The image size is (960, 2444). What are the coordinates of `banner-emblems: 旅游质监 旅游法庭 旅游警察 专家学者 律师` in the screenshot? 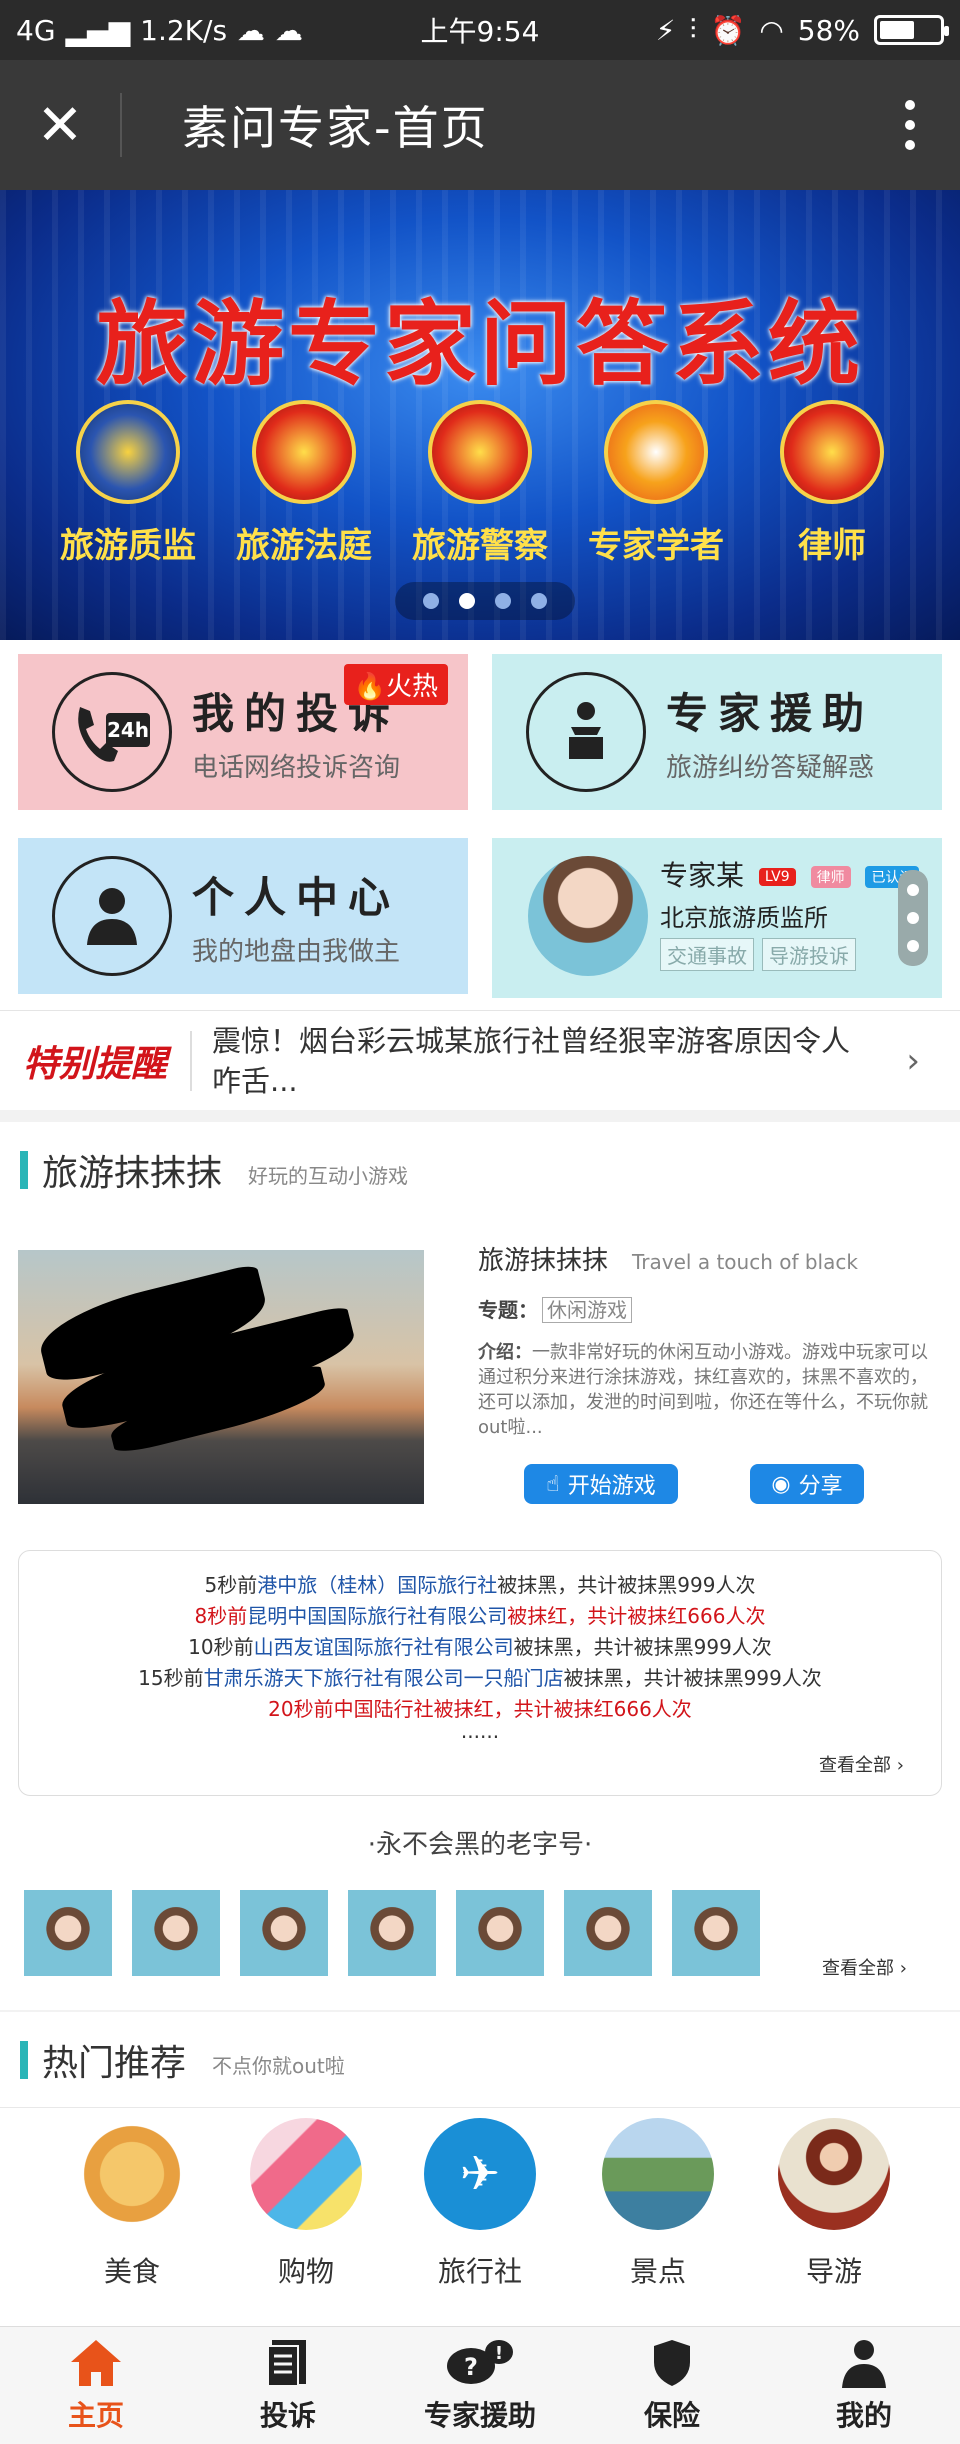 It's located at (480, 483).